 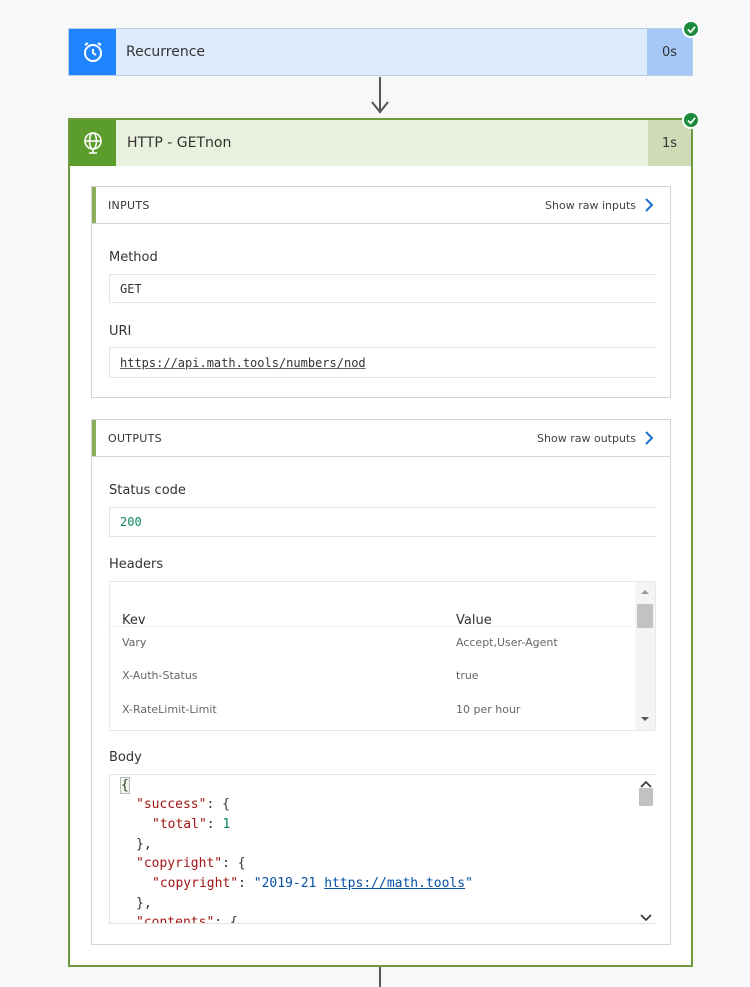 What do you see at coordinates (191, 824) in the screenshot?
I see `code-line: "total": 1` at bounding box center [191, 824].